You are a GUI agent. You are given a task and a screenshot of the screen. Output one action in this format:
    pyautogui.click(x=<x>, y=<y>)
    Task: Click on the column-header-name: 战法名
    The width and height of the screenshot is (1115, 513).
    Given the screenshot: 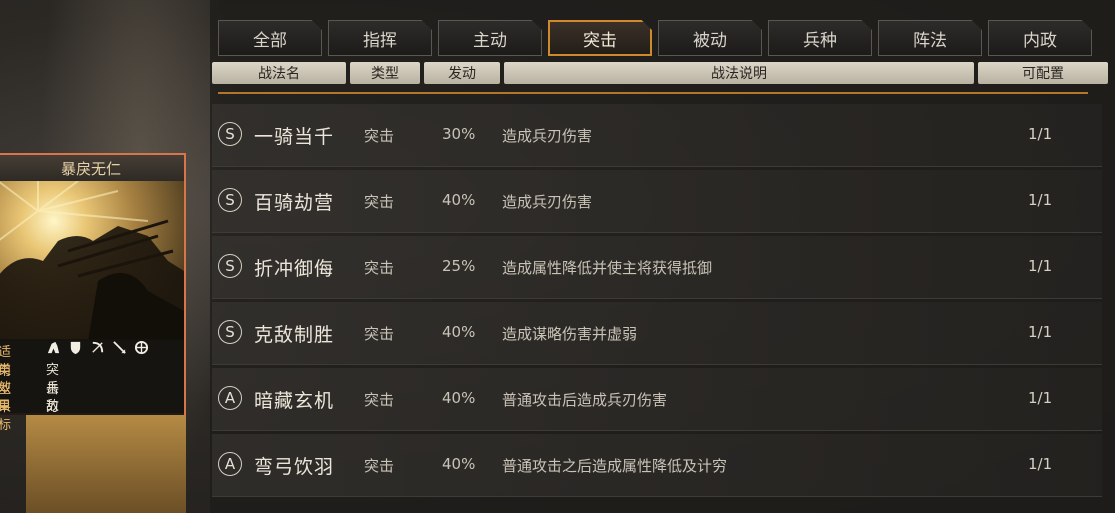 What is the action you would take?
    pyautogui.click(x=279, y=73)
    